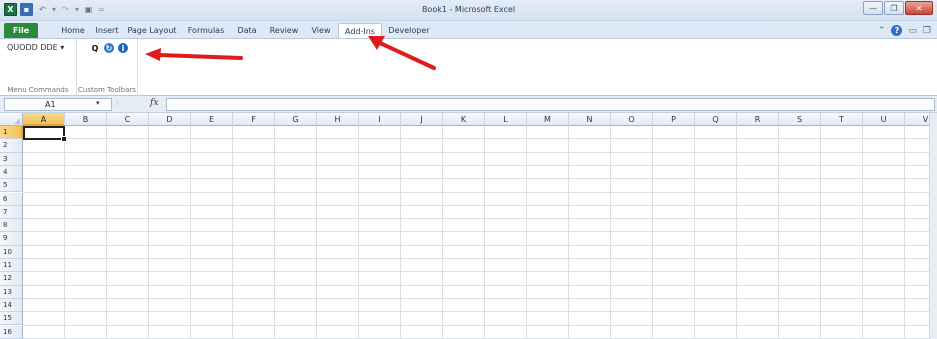 The width and height of the screenshot is (937, 339). What do you see at coordinates (11, 146) in the screenshot?
I see `row-header-2: 2` at bounding box center [11, 146].